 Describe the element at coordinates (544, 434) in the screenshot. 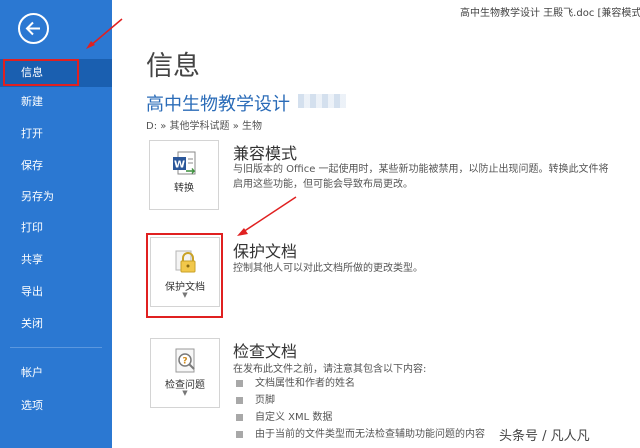

I see `watermark: 头条号 / 凡人凡` at that location.